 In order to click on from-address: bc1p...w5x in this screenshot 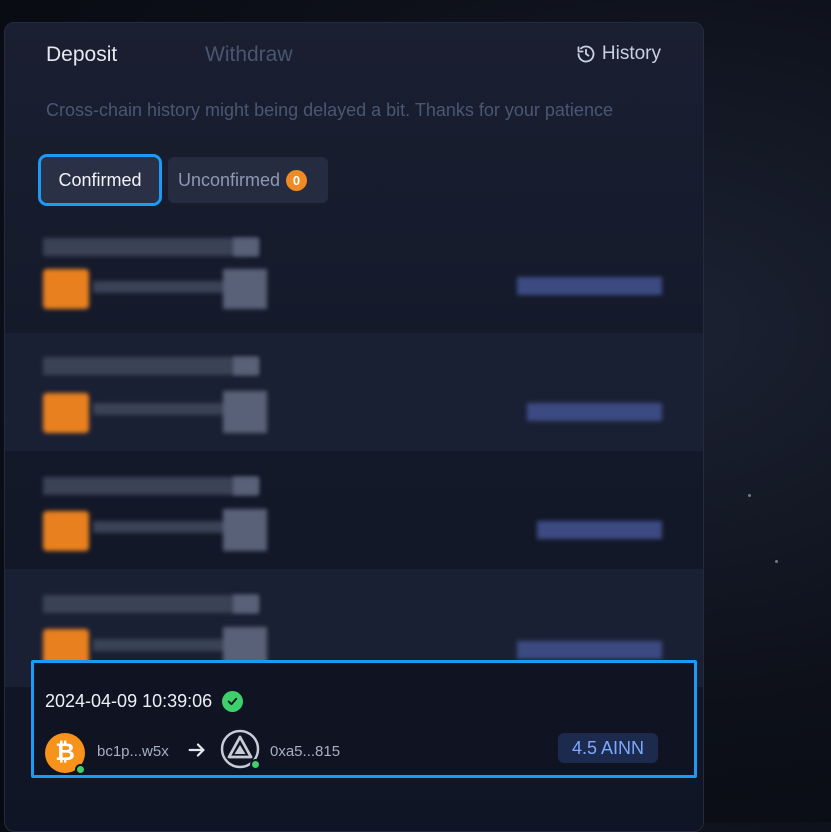, I will do `click(133, 751)`.